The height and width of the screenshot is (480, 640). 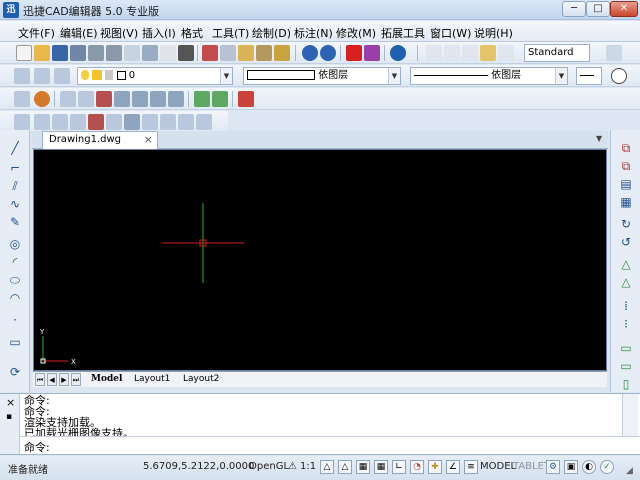 What do you see at coordinates (15, 342) in the screenshot?
I see `rectangle-icon: ▭` at bounding box center [15, 342].